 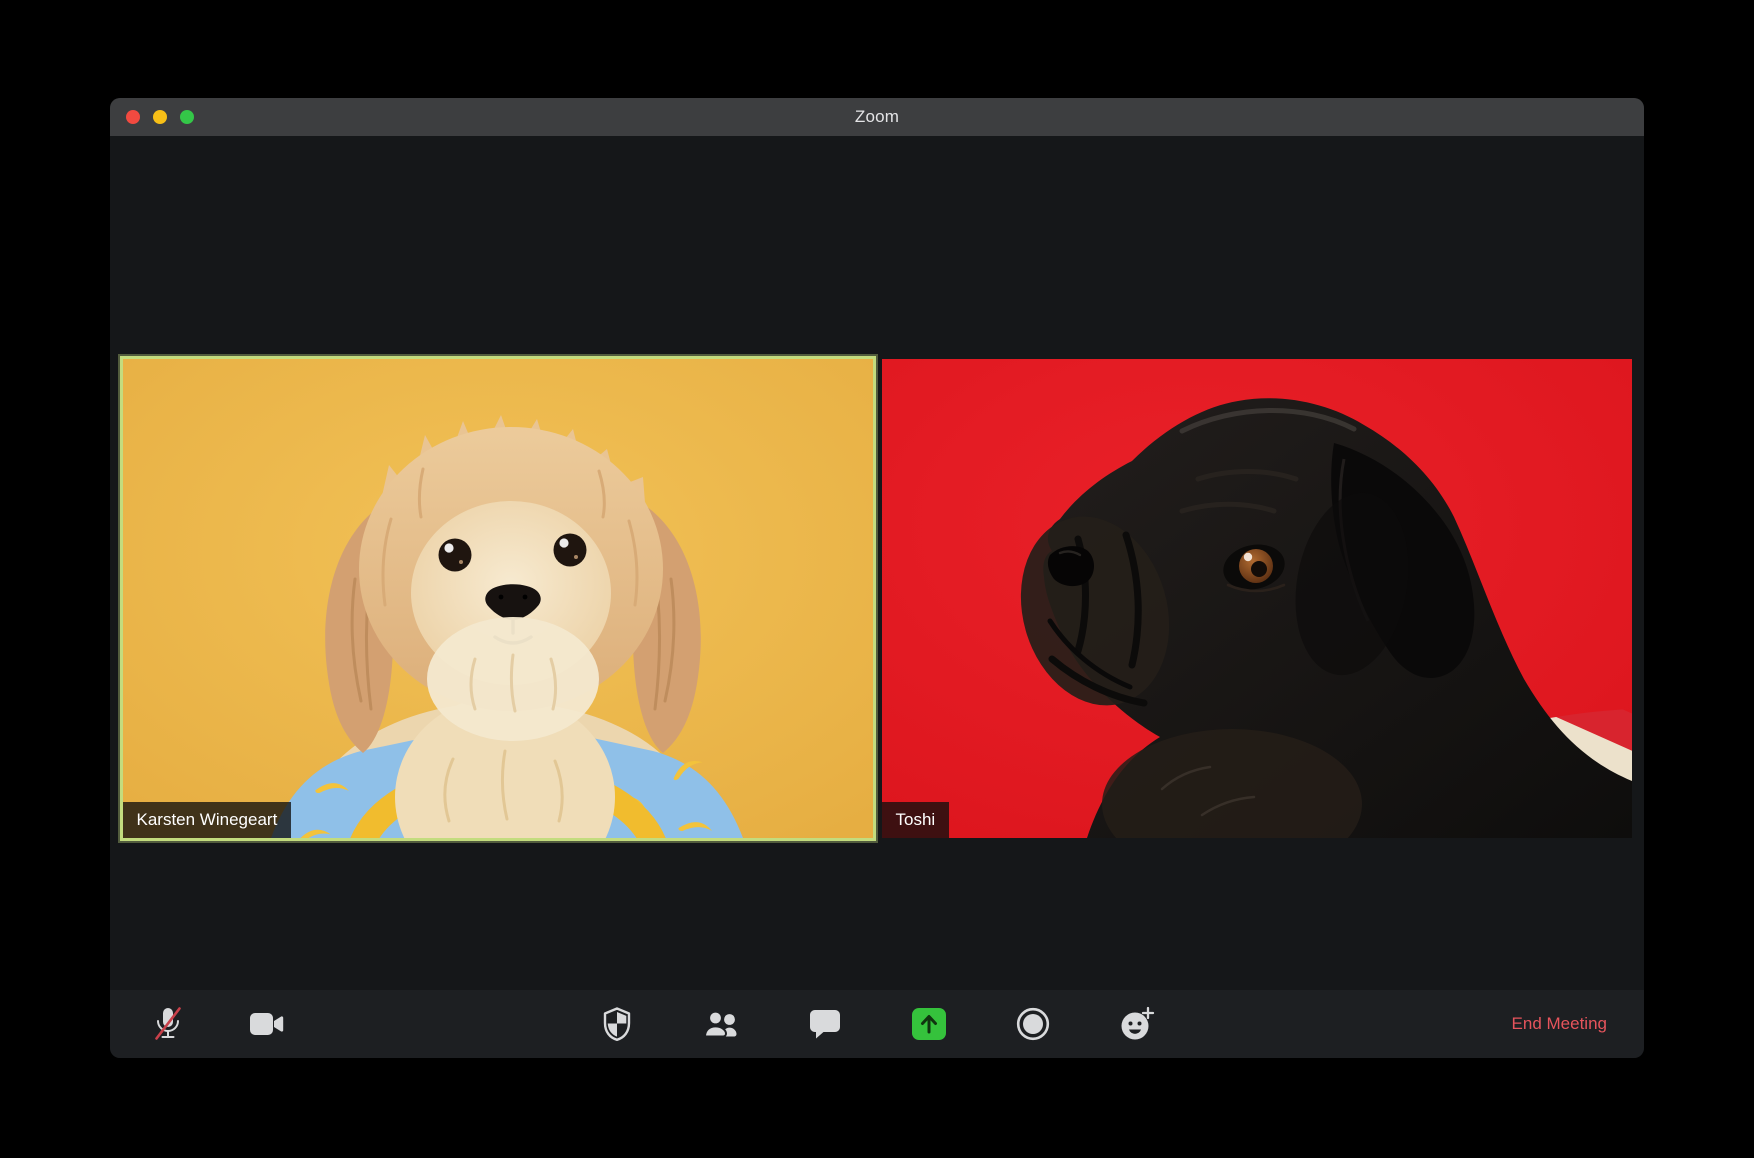 I want to click on close-button, so click(x=133, y=117).